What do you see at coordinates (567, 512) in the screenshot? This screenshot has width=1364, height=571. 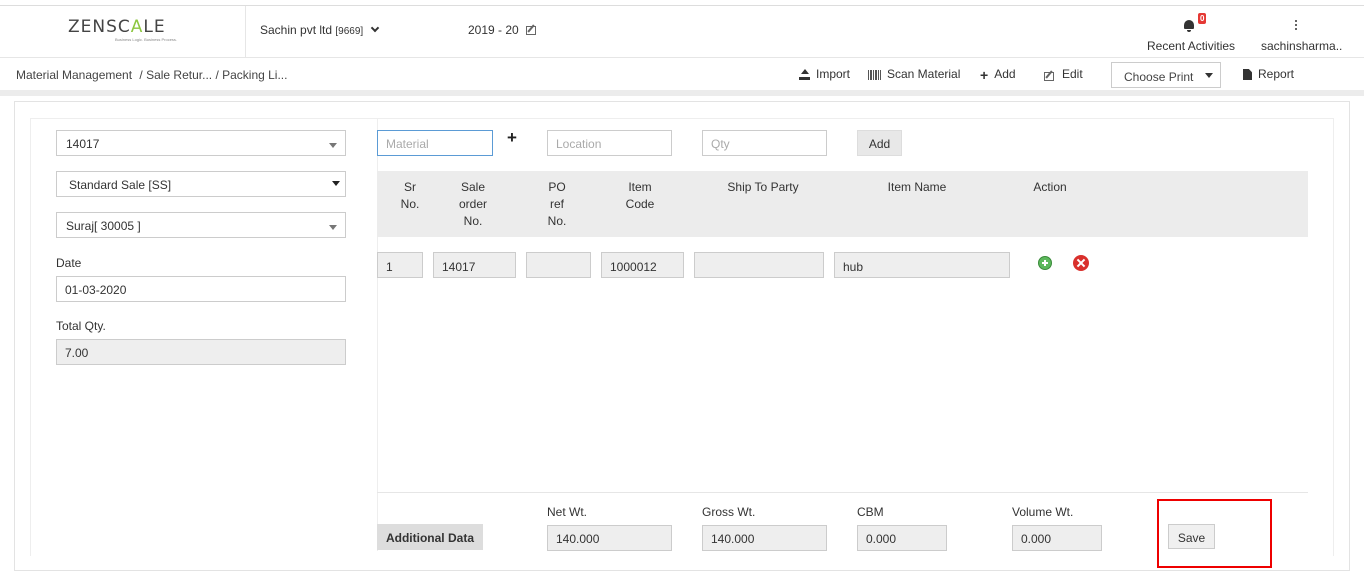 I see `net-wt-label: Net Wt.` at bounding box center [567, 512].